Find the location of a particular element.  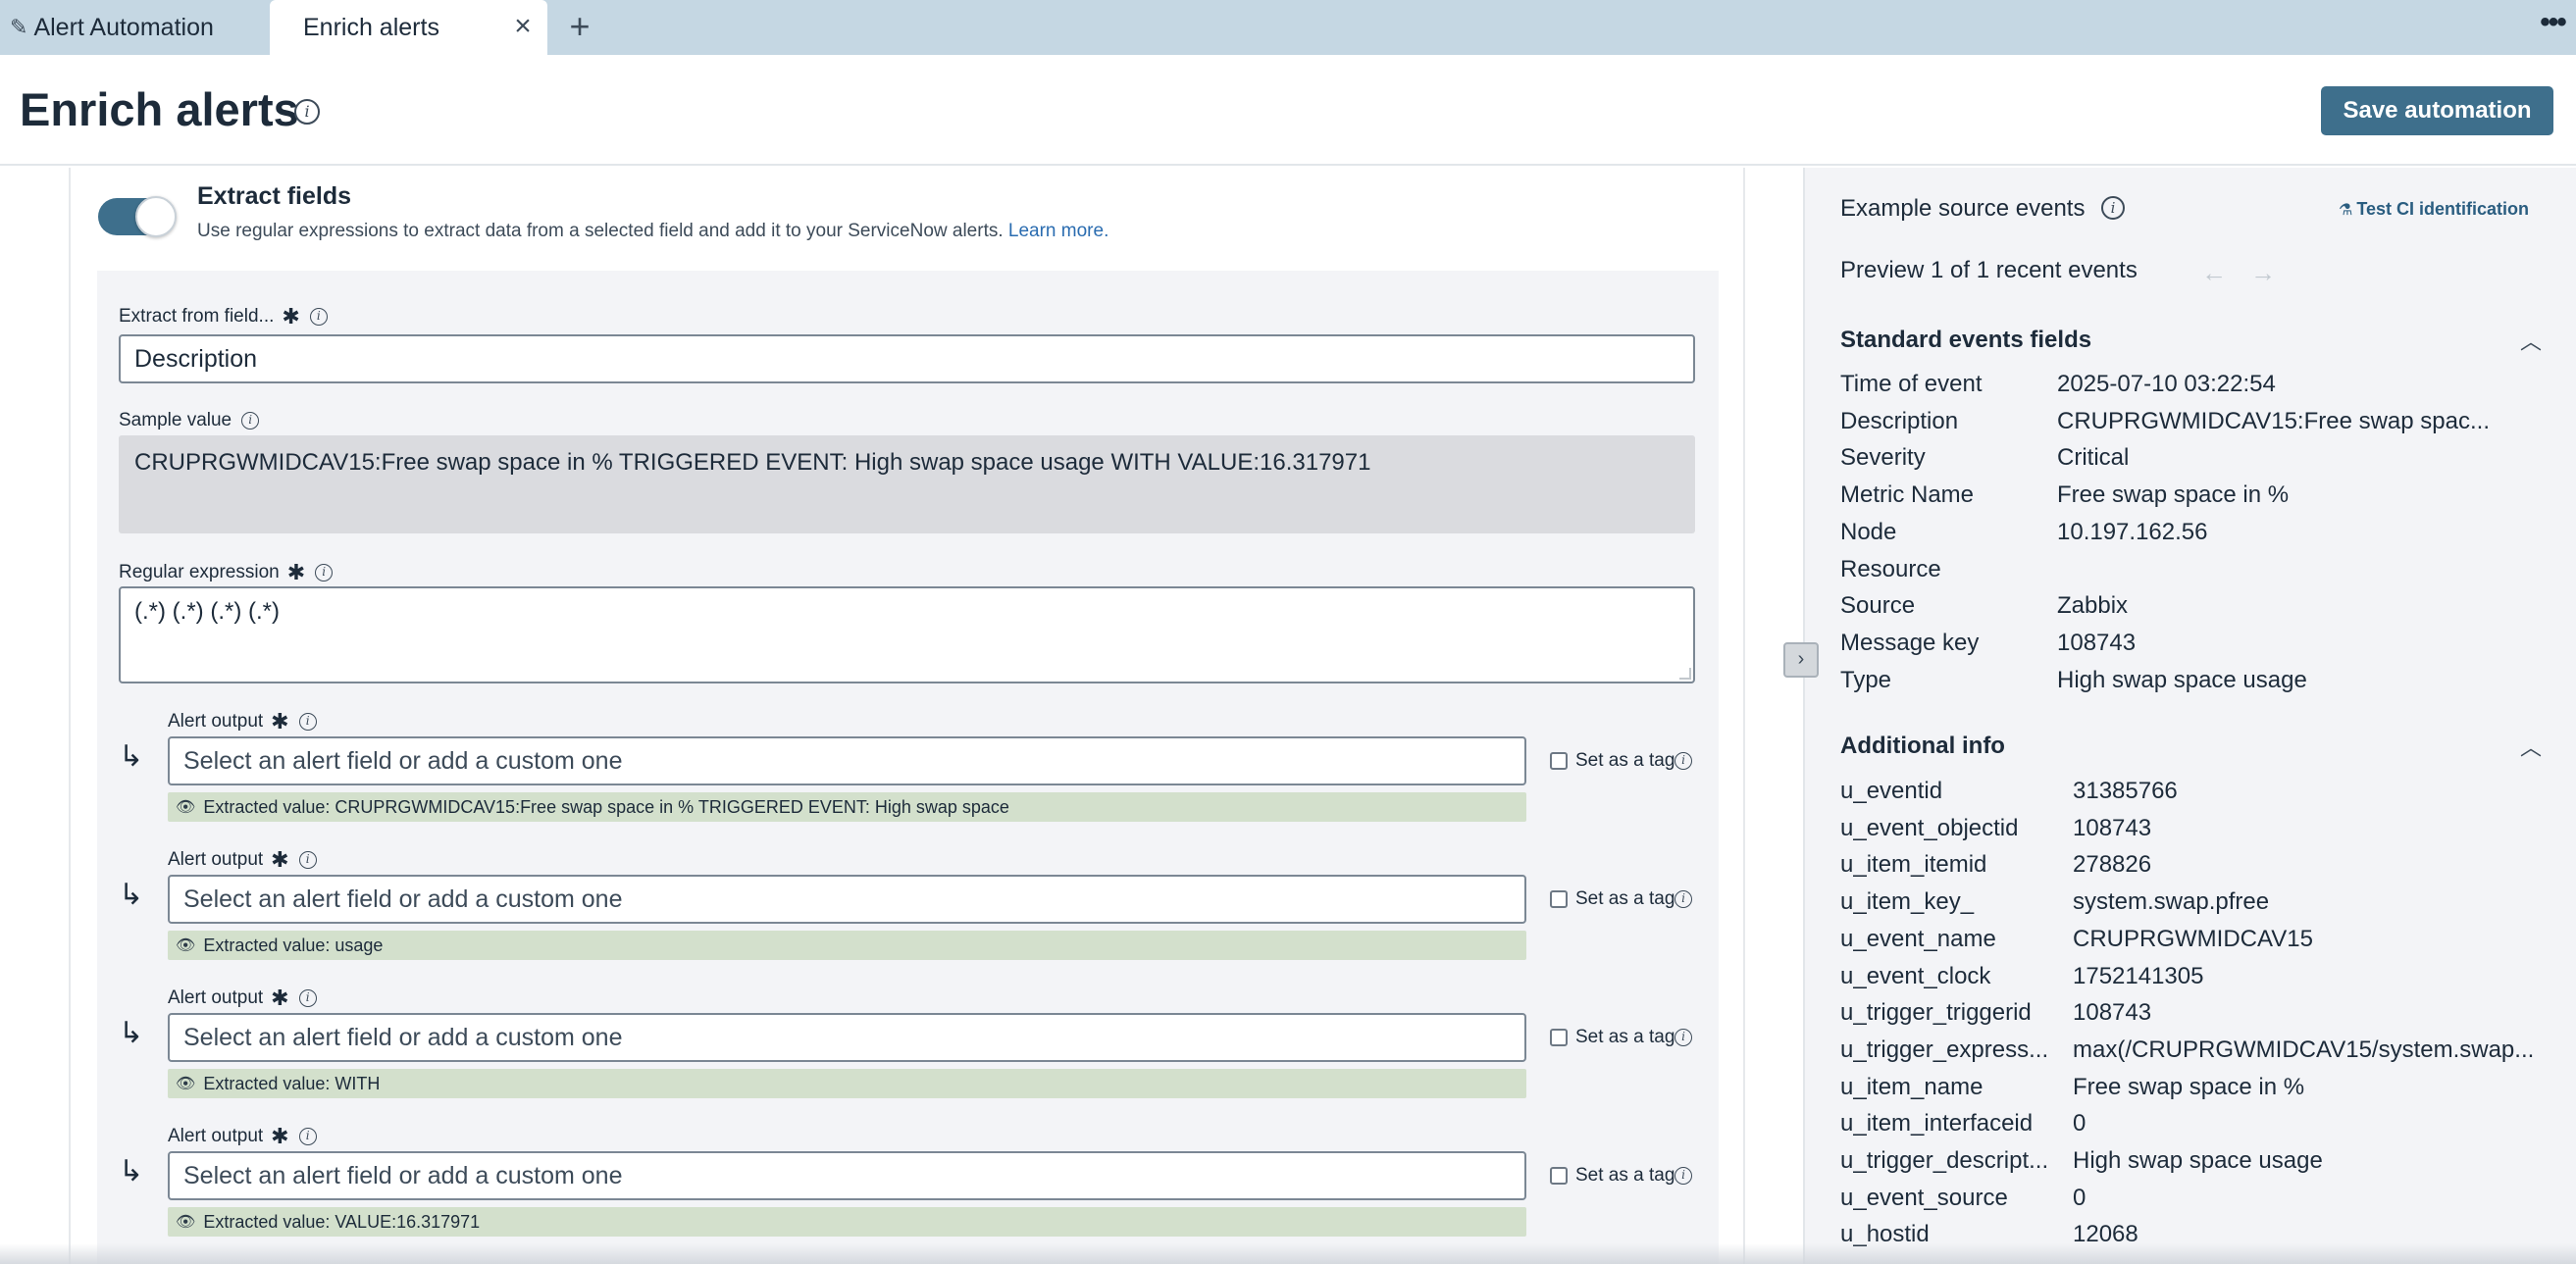

tab-label: Alert Automation is located at coordinates (123, 27).